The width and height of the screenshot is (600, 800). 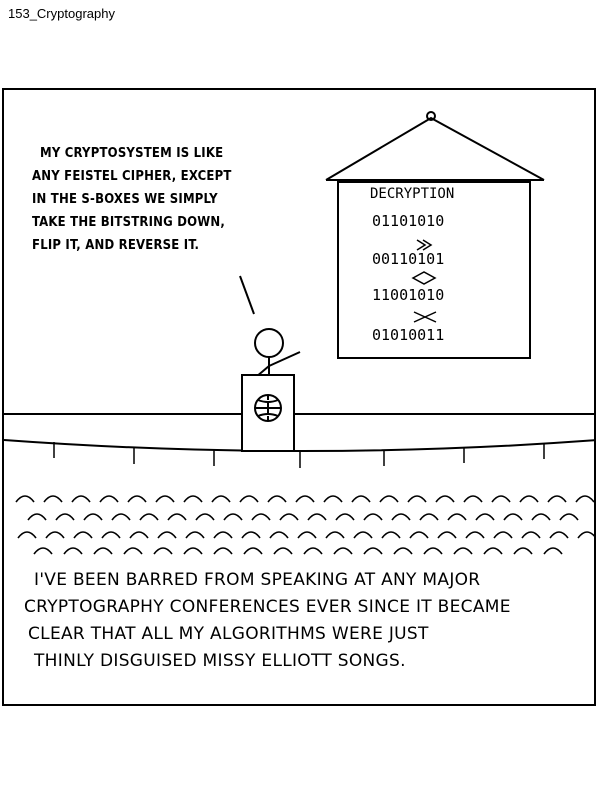 I want to click on speech-pointer, so click(x=247, y=295).